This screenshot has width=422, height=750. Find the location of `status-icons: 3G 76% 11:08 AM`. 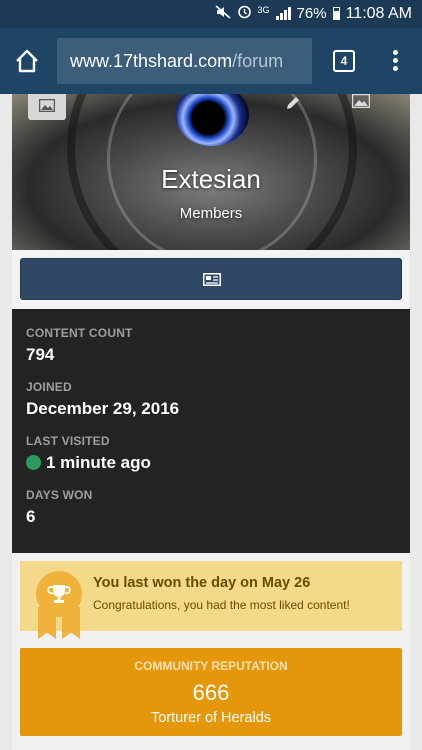

status-icons: 3G 76% 11:08 AM is located at coordinates (313, 13).